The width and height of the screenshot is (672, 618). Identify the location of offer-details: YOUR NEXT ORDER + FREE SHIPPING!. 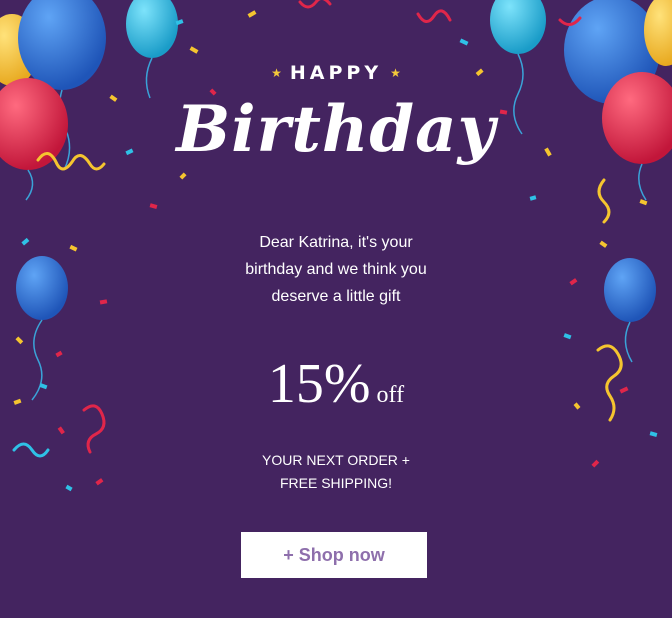
(336, 472).